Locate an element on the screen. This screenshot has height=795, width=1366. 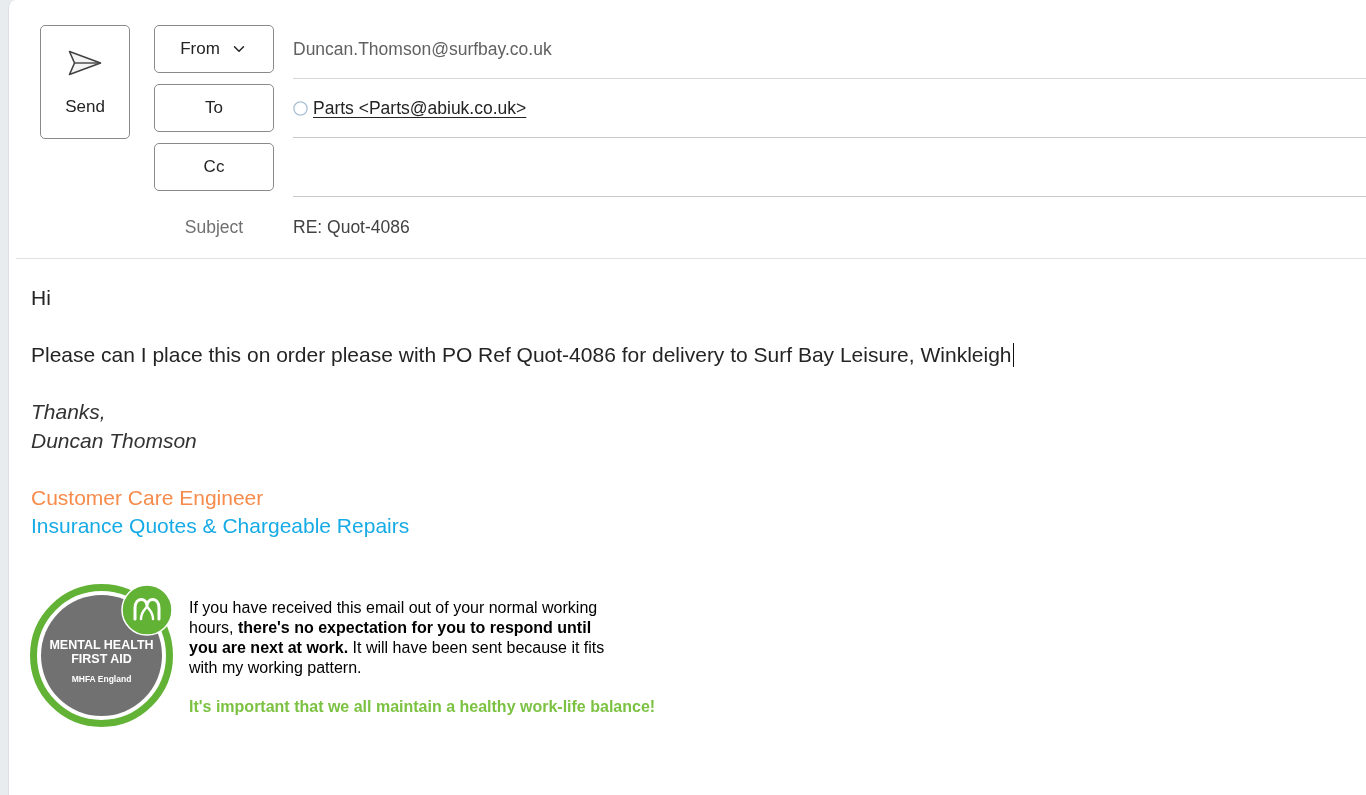
job-title: Customer Care Engineer is located at coordinates (147, 497).